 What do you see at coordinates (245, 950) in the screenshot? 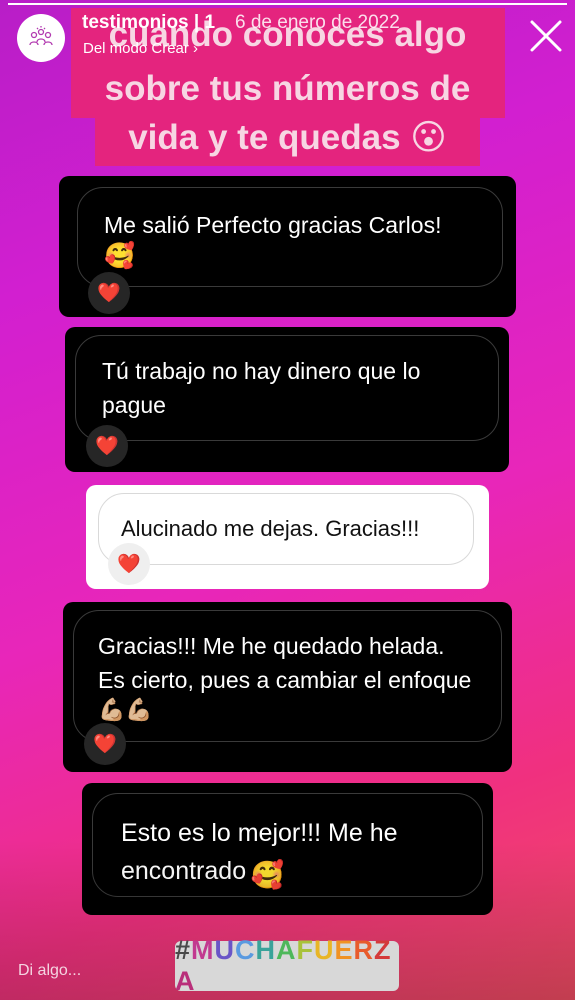
I see `hashtag-letter: C` at bounding box center [245, 950].